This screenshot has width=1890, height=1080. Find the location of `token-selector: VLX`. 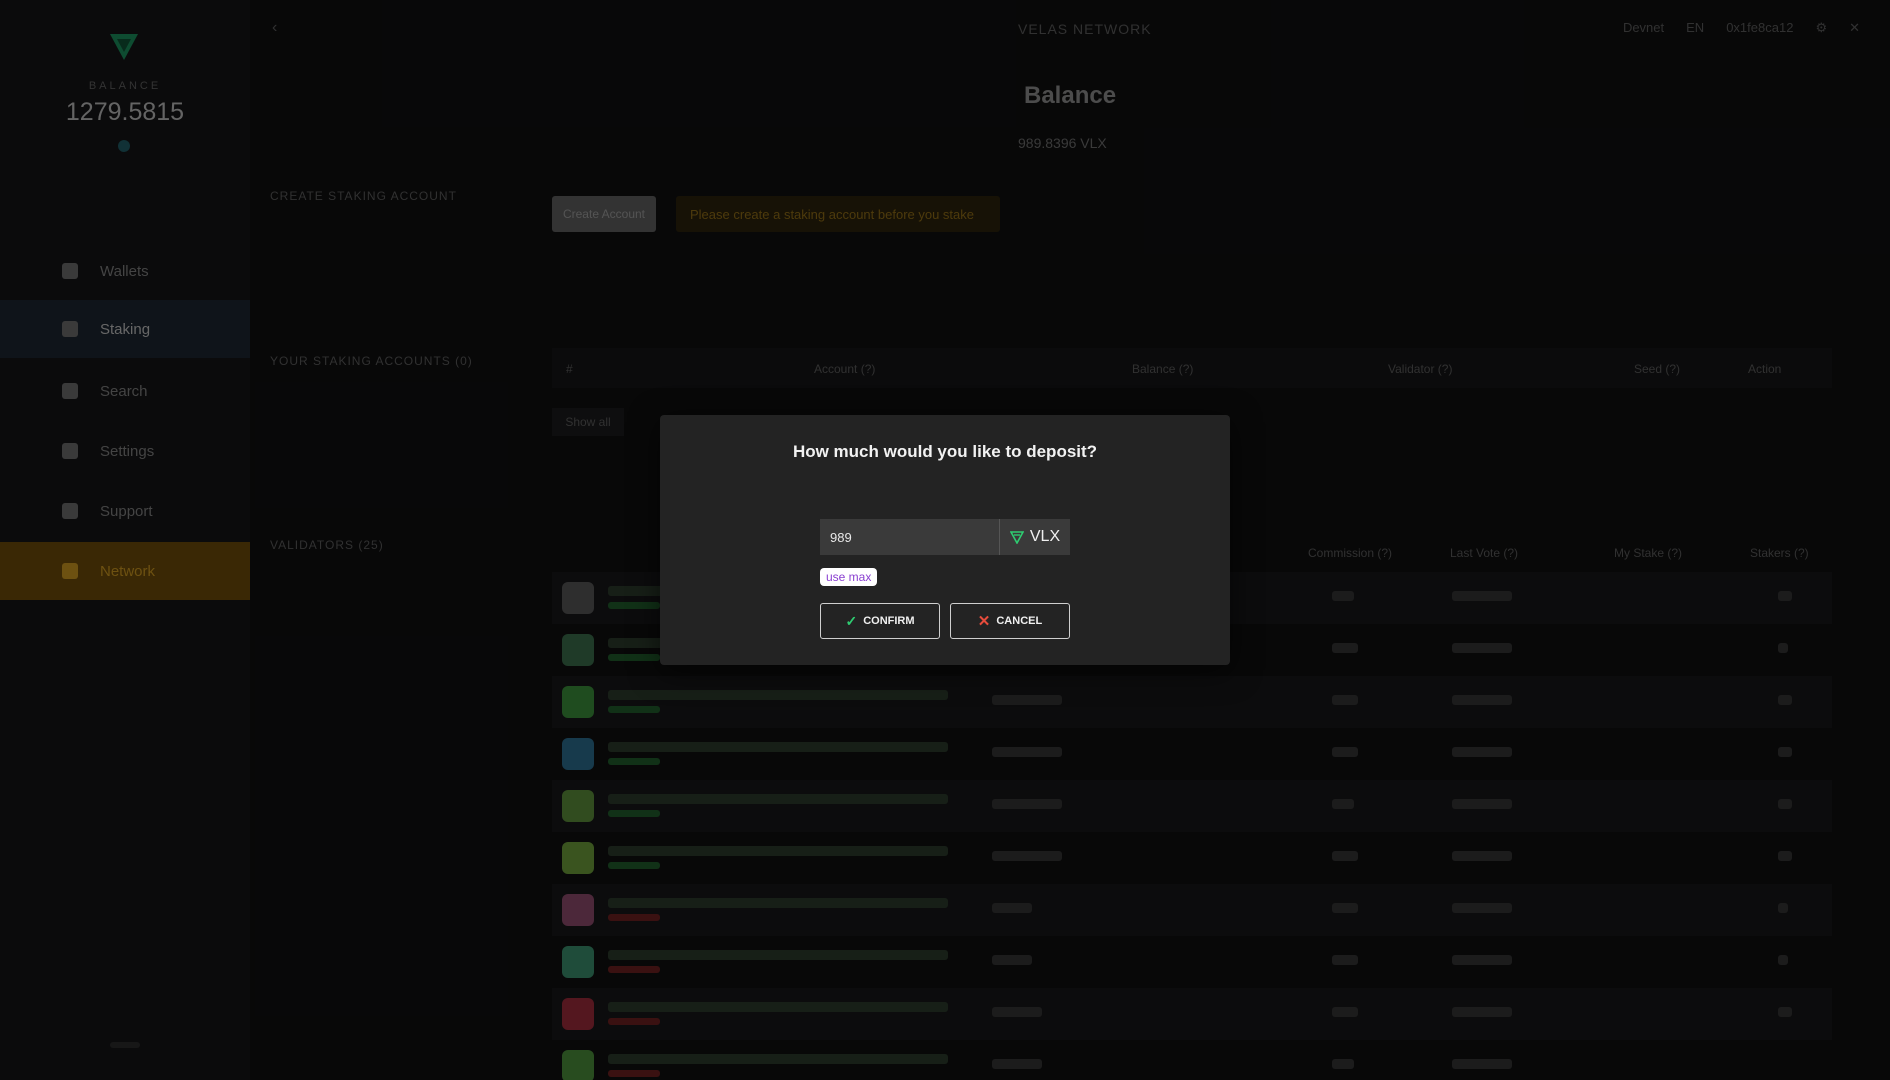

token-selector: VLX is located at coordinates (1035, 537).